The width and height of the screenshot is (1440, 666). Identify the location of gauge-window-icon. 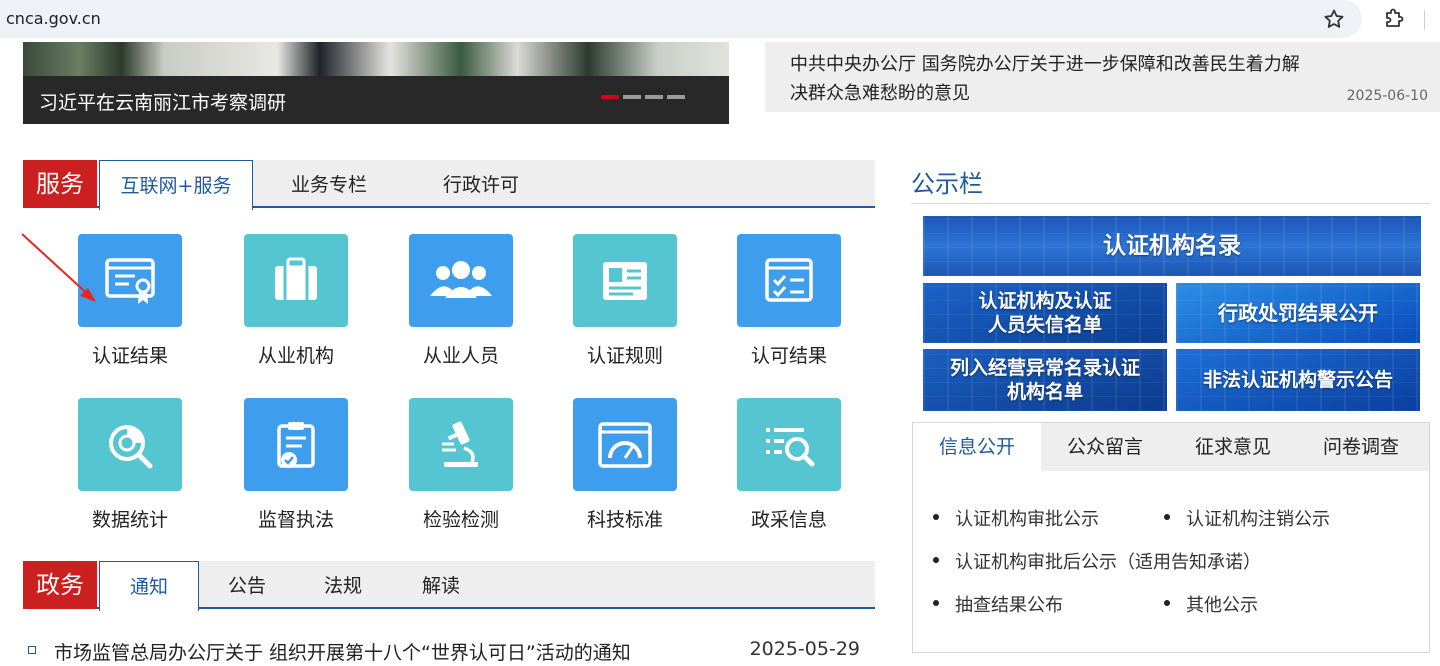
(625, 444).